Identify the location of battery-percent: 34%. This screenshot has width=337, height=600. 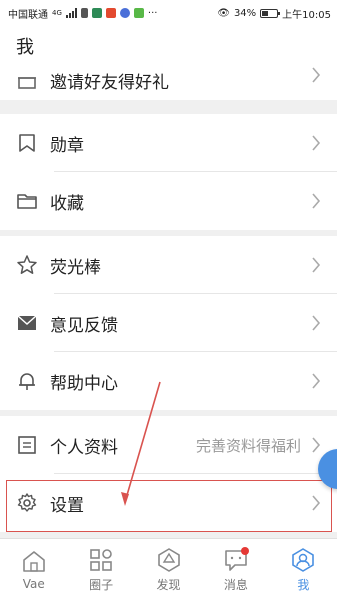
(245, 13).